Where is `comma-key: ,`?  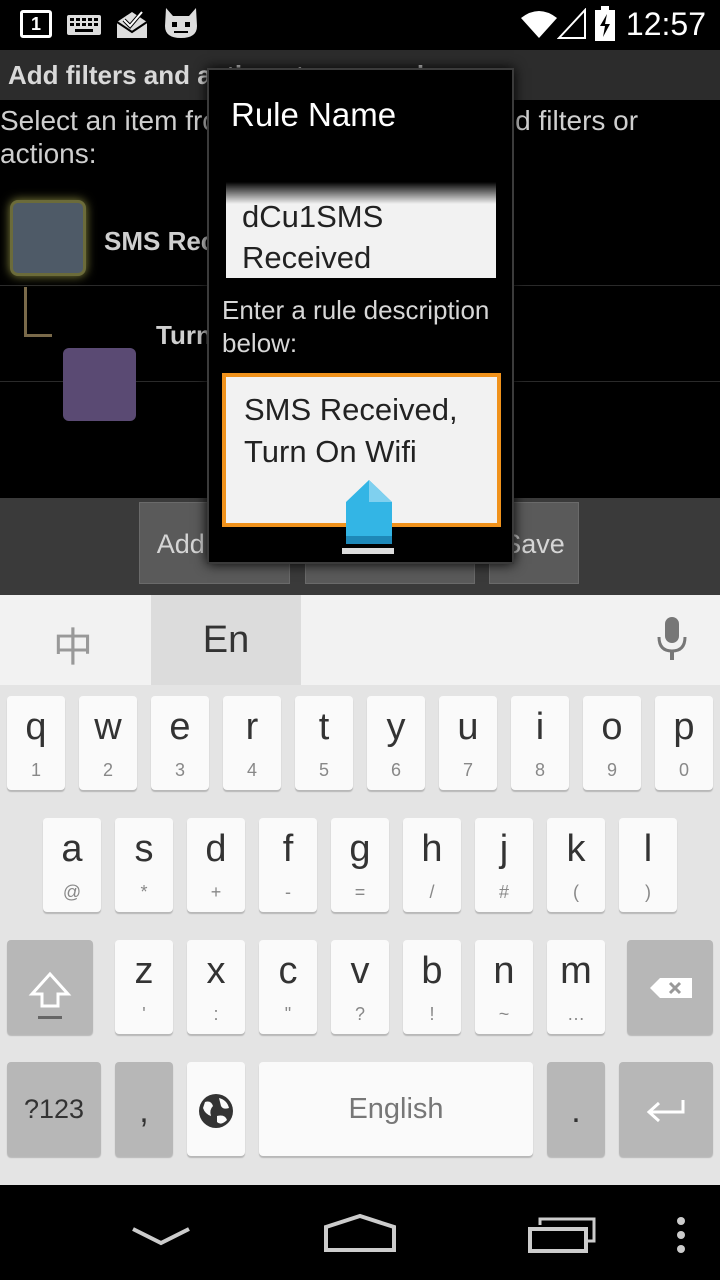 comma-key: , is located at coordinates (144, 1109).